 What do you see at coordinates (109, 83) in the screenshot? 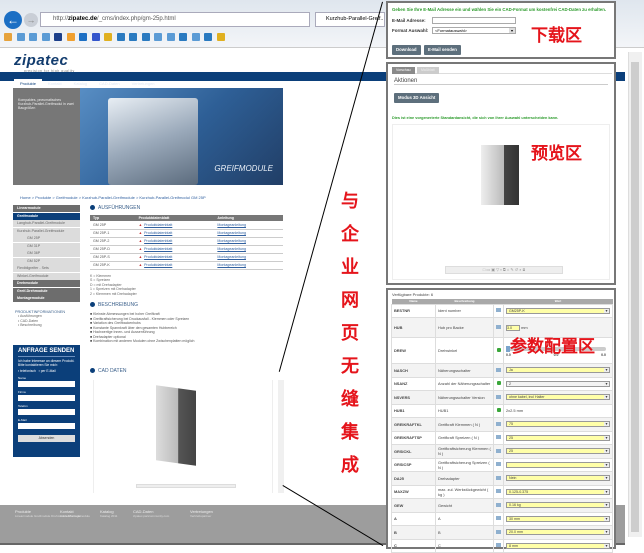
I see `nav-item-cad-daten: CAD-Daten` at bounding box center [109, 83].